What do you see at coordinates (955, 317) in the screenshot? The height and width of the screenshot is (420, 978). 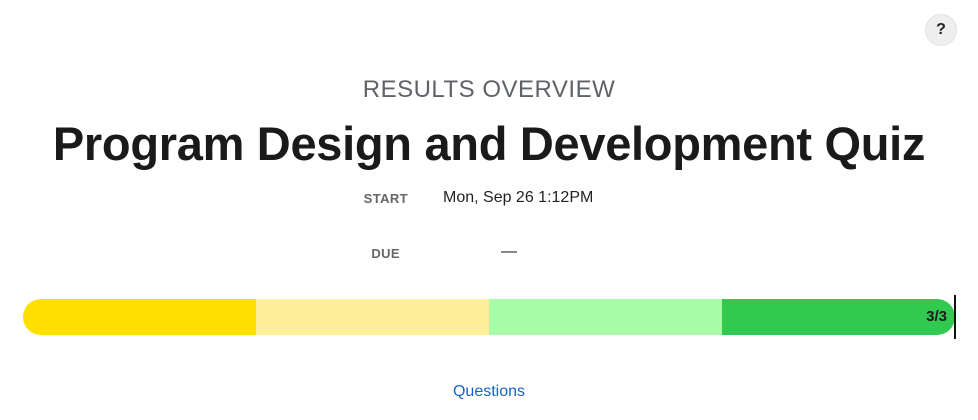 I see `text-cursor` at bounding box center [955, 317].